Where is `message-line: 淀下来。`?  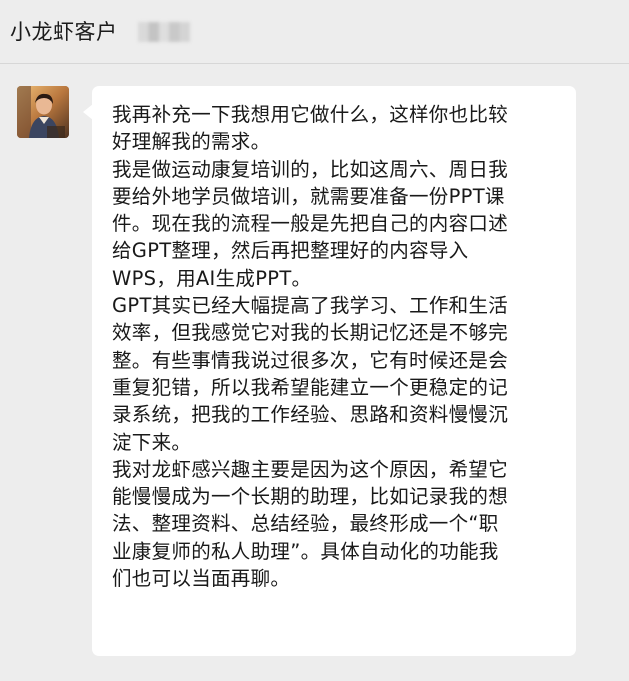 message-line: 淀下来。 is located at coordinates (152, 442).